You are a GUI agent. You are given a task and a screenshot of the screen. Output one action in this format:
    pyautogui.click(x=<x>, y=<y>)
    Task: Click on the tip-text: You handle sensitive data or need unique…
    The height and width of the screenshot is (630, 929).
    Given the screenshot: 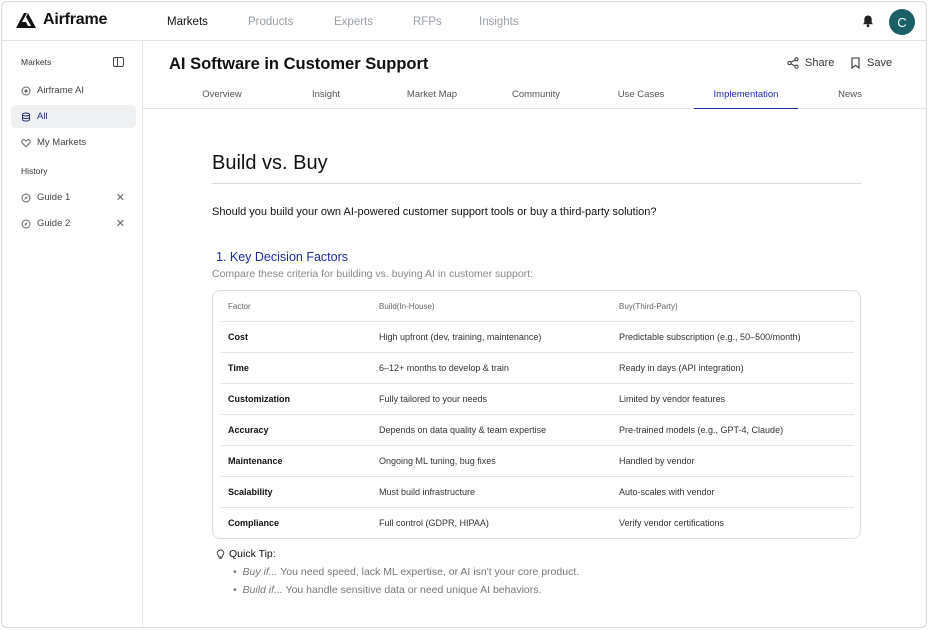 What is the action you would take?
    pyautogui.click(x=412, y=590)
    